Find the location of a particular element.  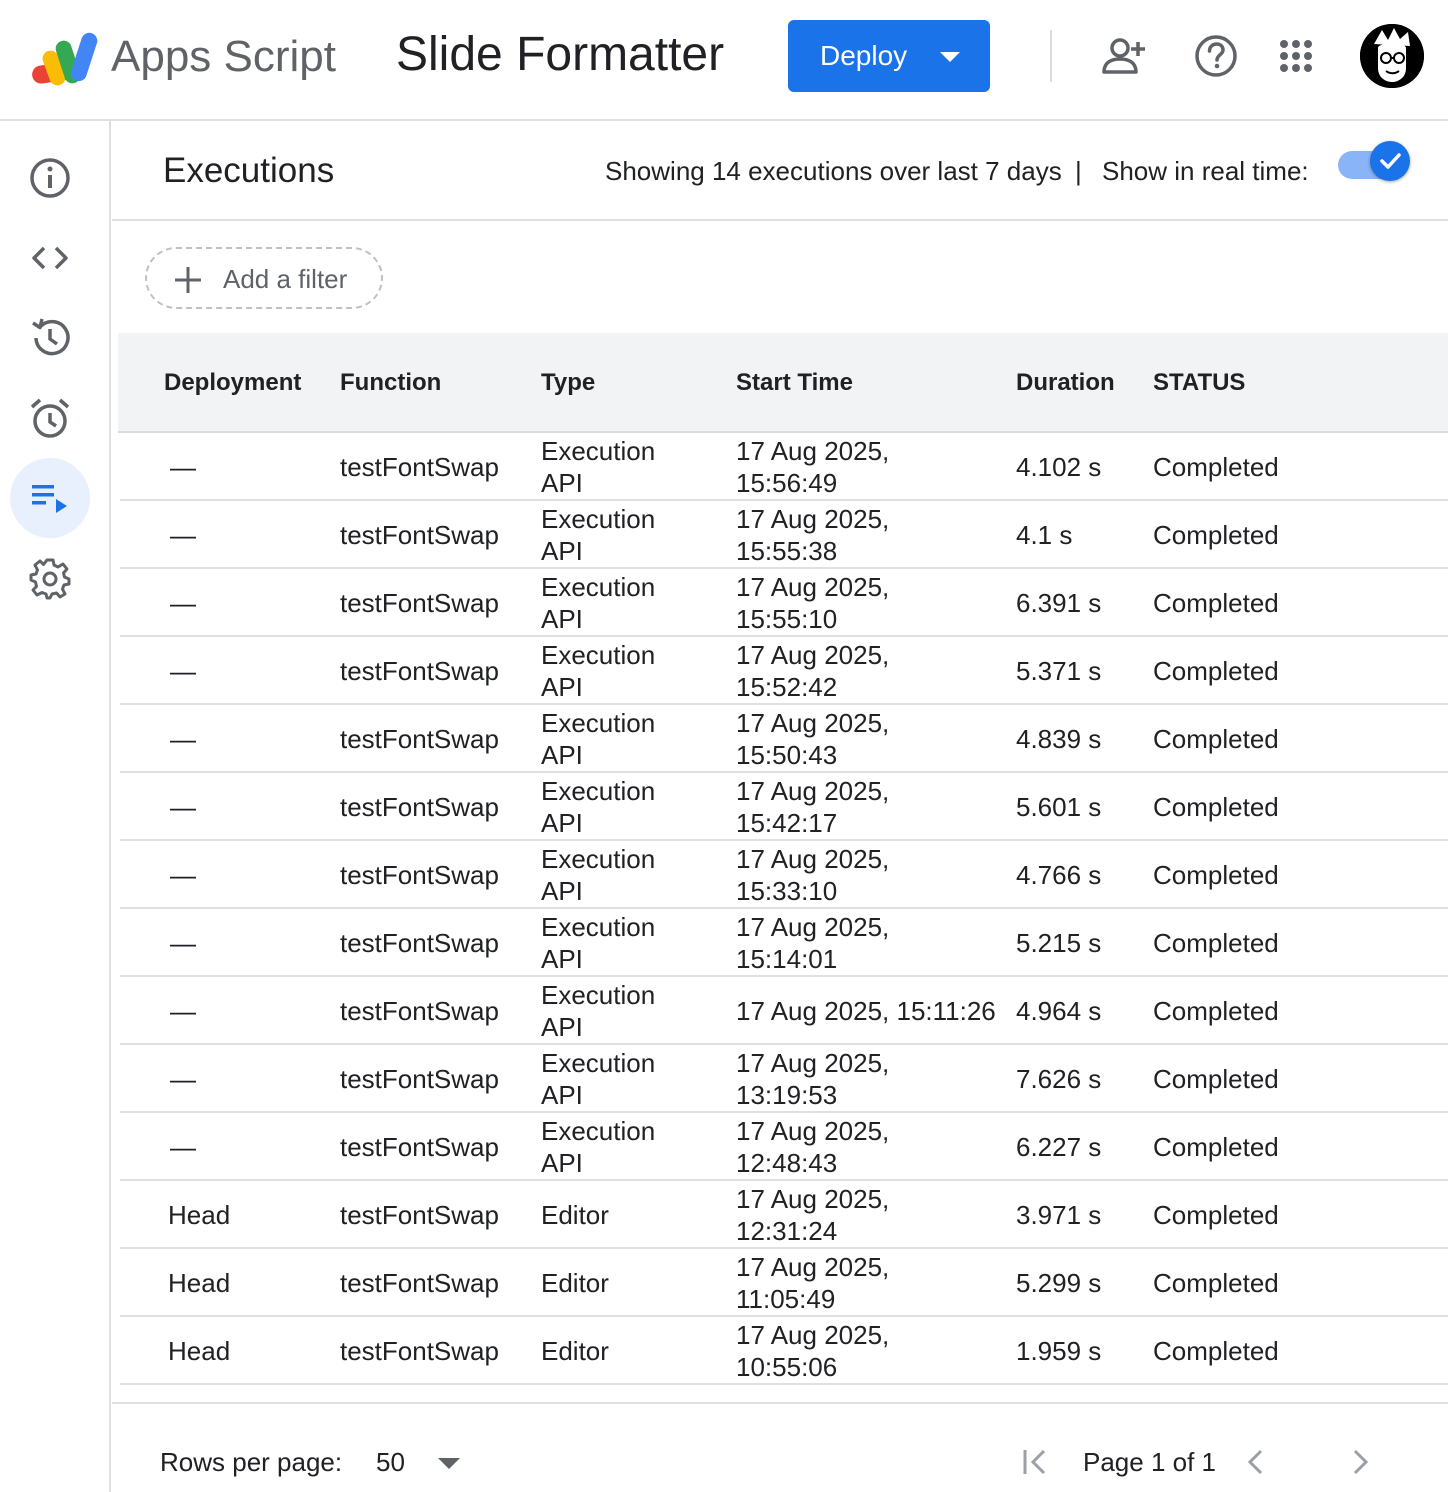

column-header-deployment: Deployment is located at coordinates (232, 383).